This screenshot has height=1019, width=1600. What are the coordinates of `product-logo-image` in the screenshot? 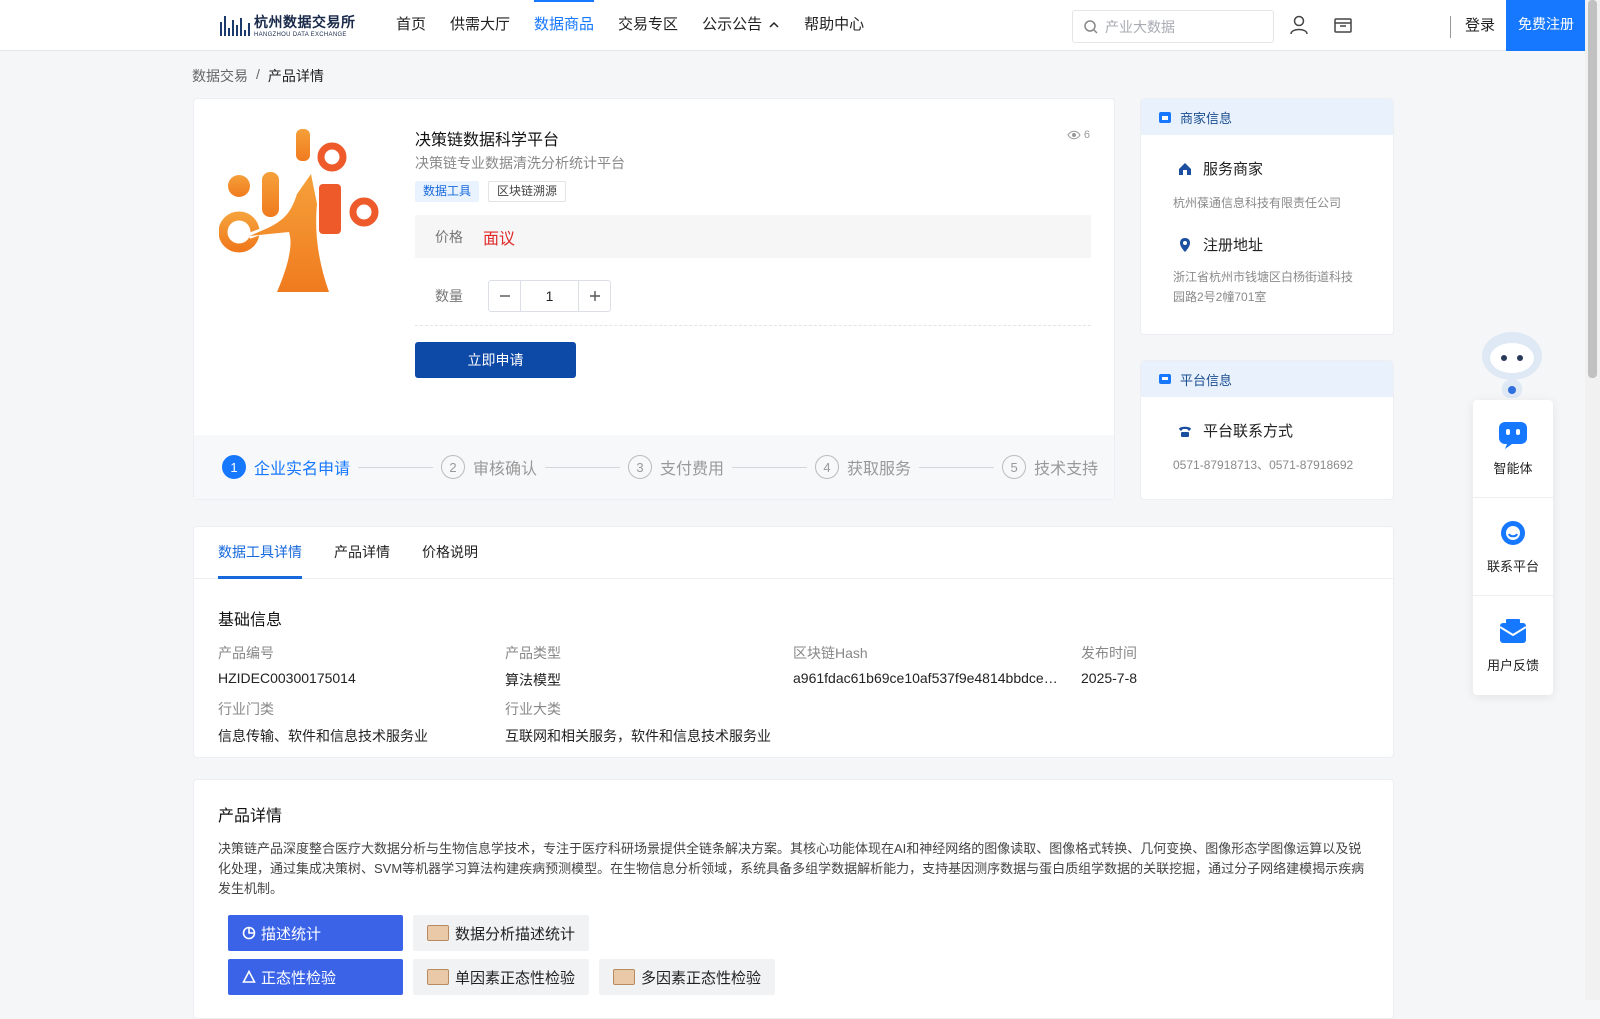 It's located at (299, 210).